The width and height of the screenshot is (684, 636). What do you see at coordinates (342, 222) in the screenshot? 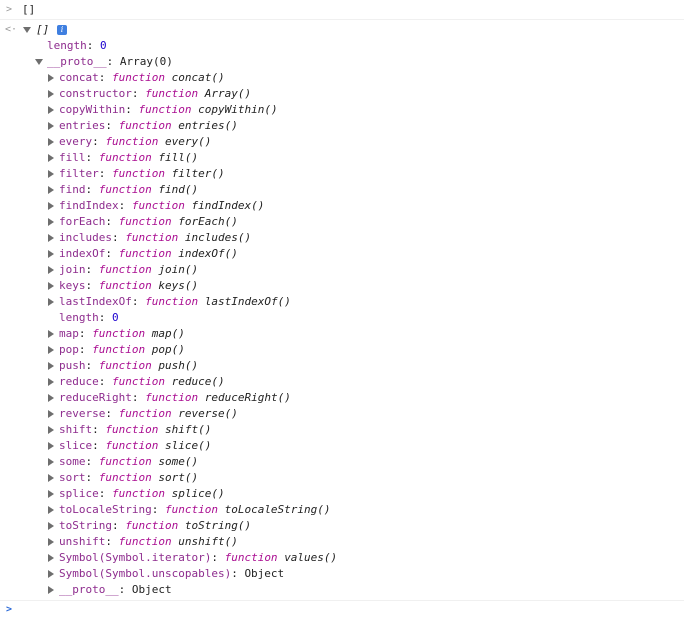
I see `proto-member-row: forEach: function forEach()` at bounding box center [342, 222].